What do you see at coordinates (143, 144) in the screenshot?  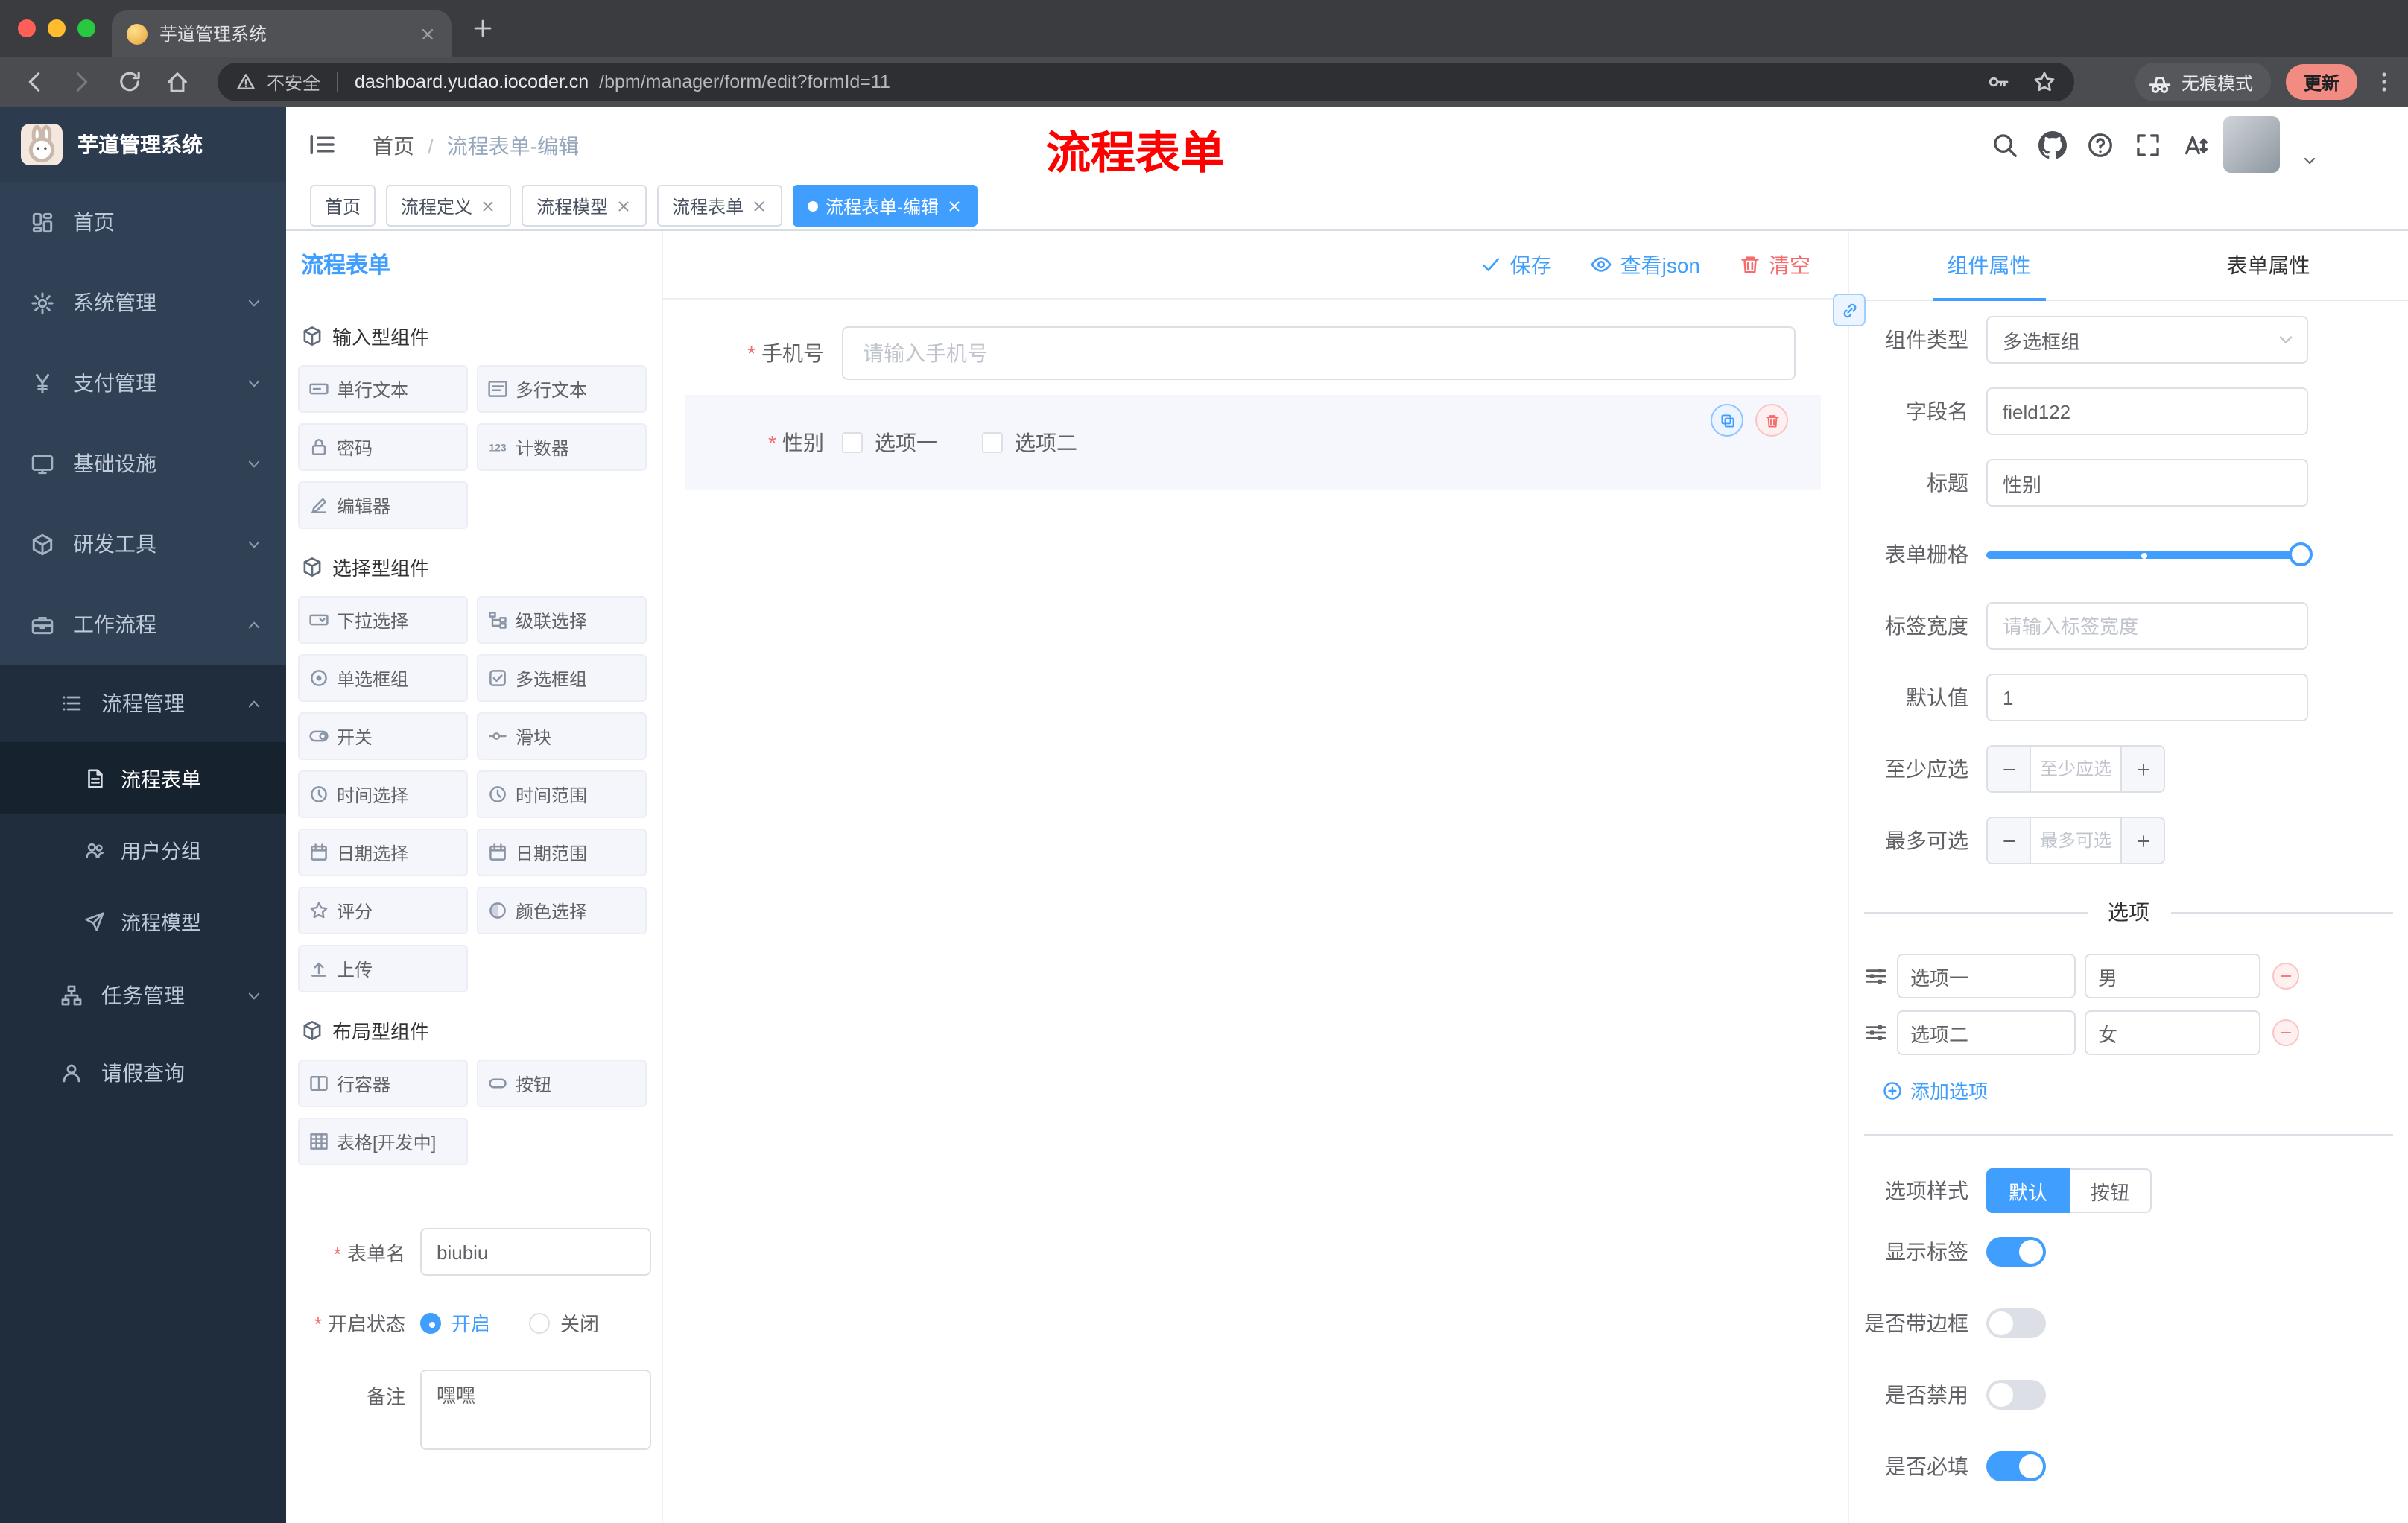 I see `app-logo: 芋道管理系统` at bounding box center [143, 144].